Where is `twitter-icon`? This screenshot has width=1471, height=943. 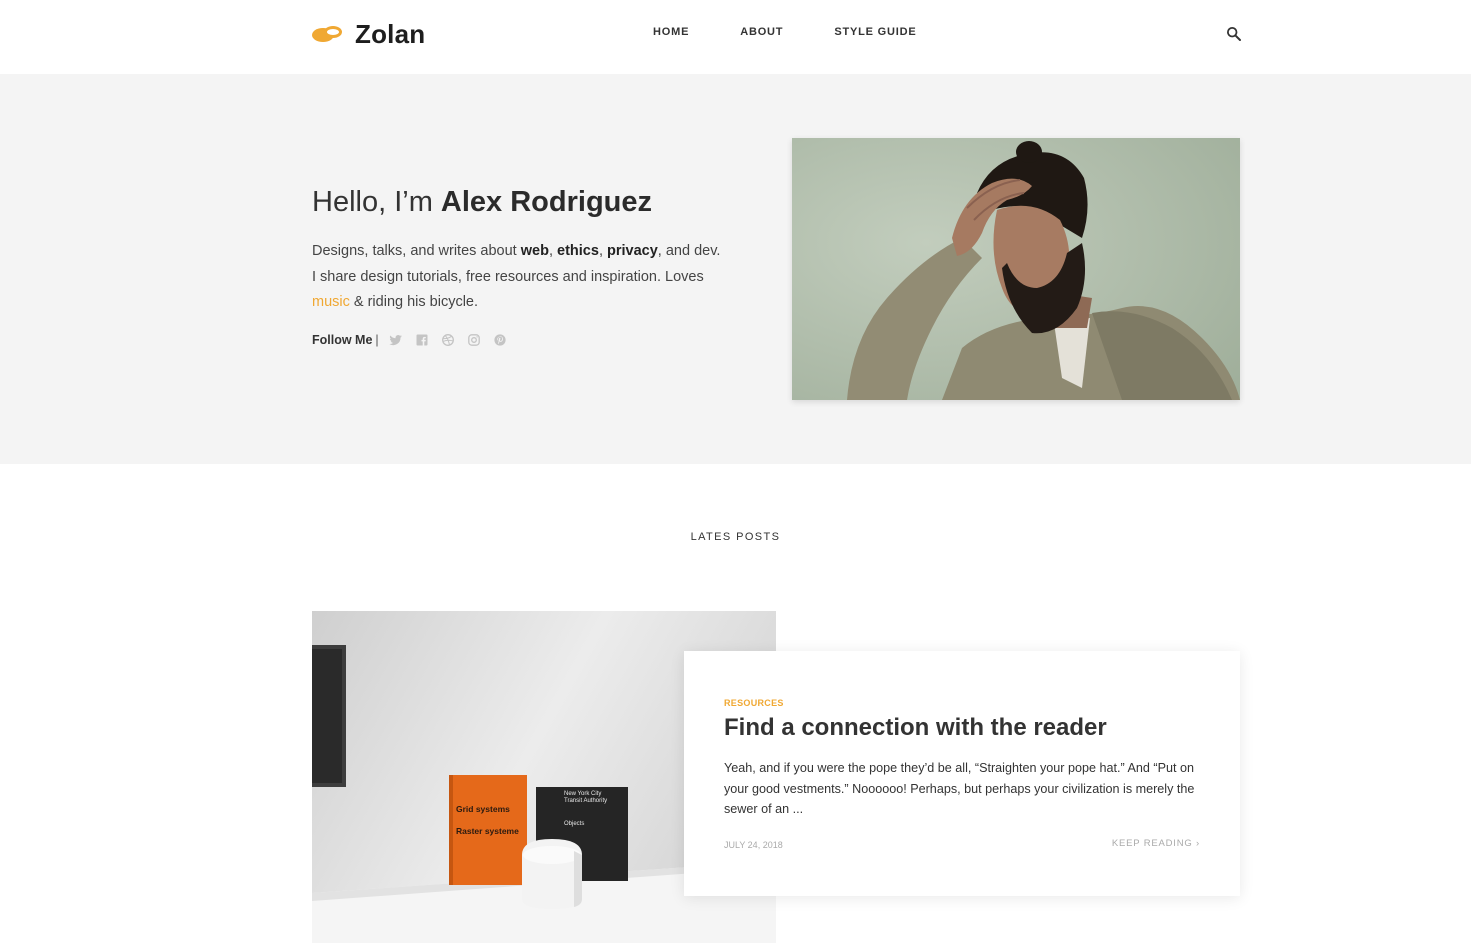
twitter-icon is located at coordinates (395, 340).